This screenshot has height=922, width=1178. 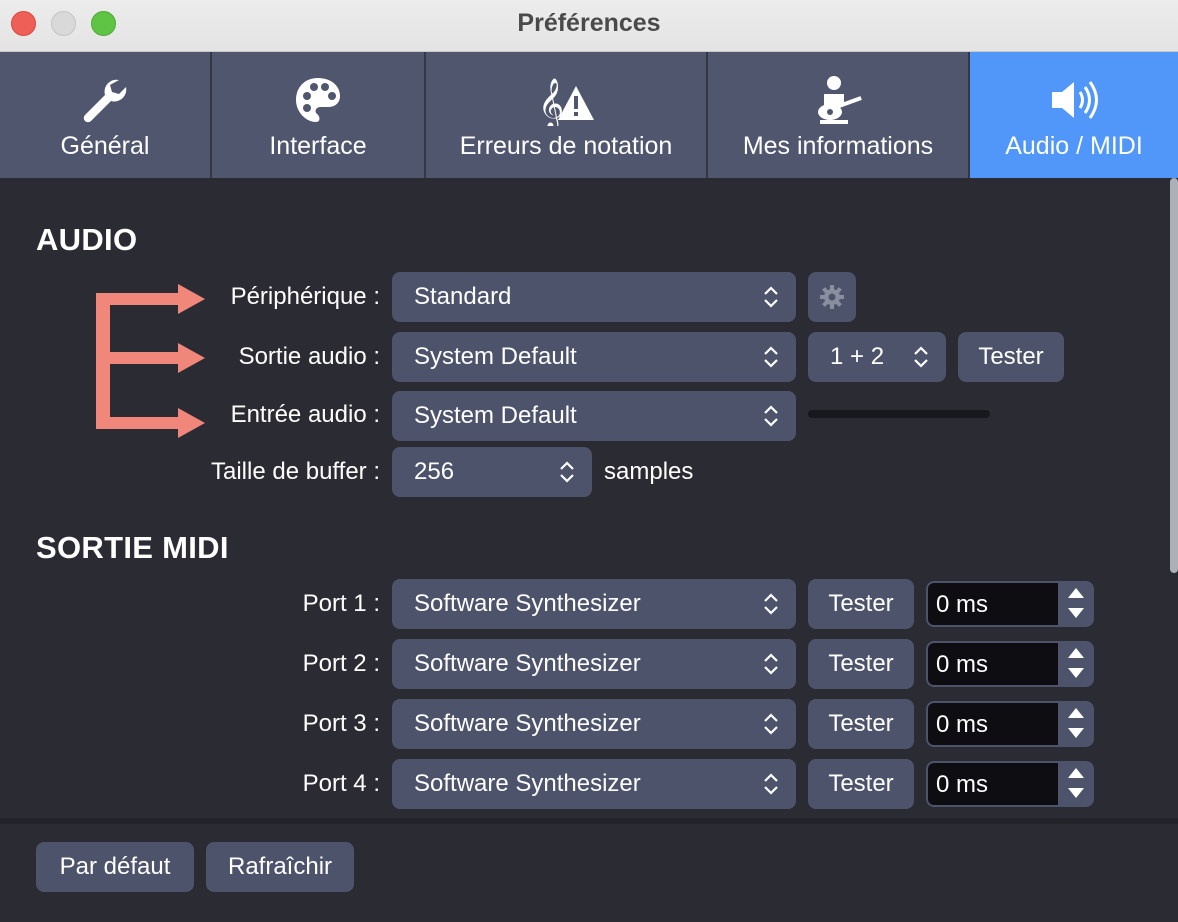 What do you see at coordinates (341, 663) in the screenshot?
I see `midi-port-label: Port 2 :` at bounding box center [341, 663].